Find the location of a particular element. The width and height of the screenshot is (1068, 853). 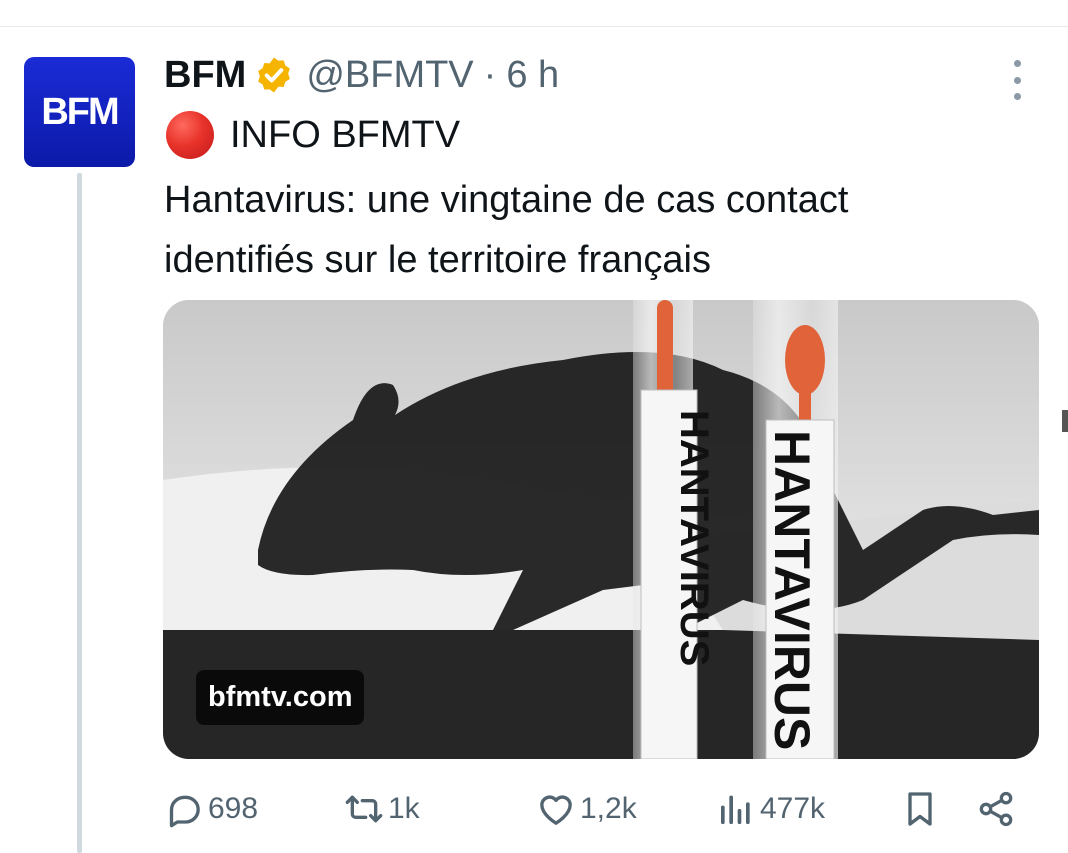

avatar-logo-text: BFM is located at coordinates (80, 111).